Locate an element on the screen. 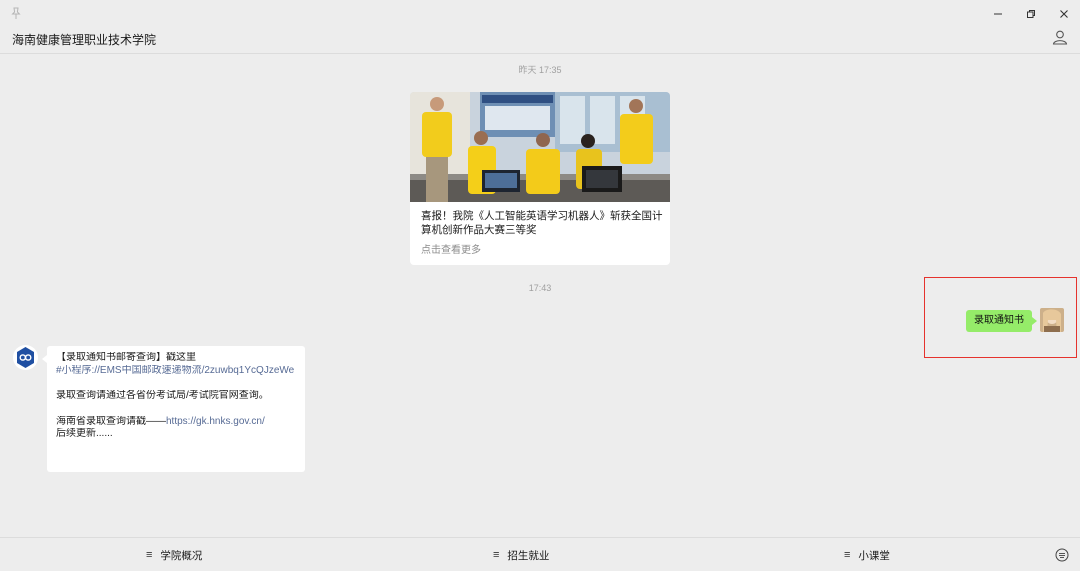 This screenshot has width=1080, height=571. menu-item-label: 学院概况 is located at coordinates (181, 555).